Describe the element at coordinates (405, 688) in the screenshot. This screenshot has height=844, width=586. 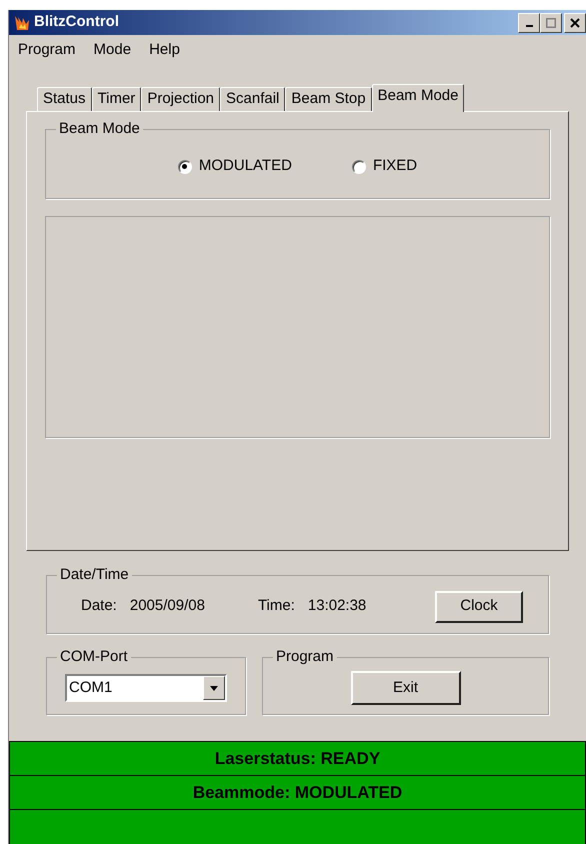
I see `exit-button: Exit` at that location.